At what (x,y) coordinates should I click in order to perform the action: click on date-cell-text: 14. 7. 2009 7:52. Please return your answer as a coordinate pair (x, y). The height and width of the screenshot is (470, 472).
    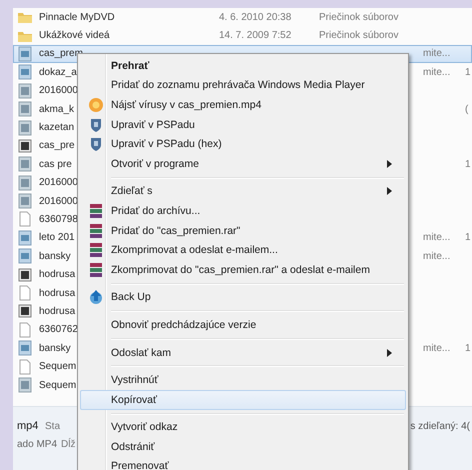
    Looking at the image, I should click on (255, 36).